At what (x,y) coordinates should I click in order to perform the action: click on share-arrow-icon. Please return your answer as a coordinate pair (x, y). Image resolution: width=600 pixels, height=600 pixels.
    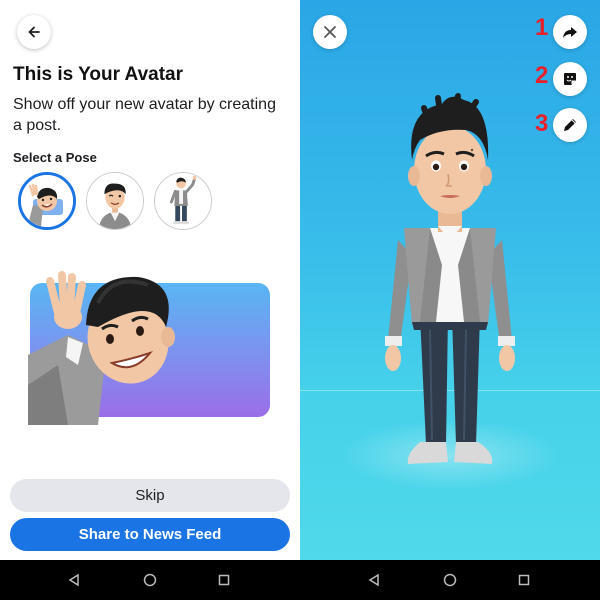
    Looking at the image, I should click on (570, 32).